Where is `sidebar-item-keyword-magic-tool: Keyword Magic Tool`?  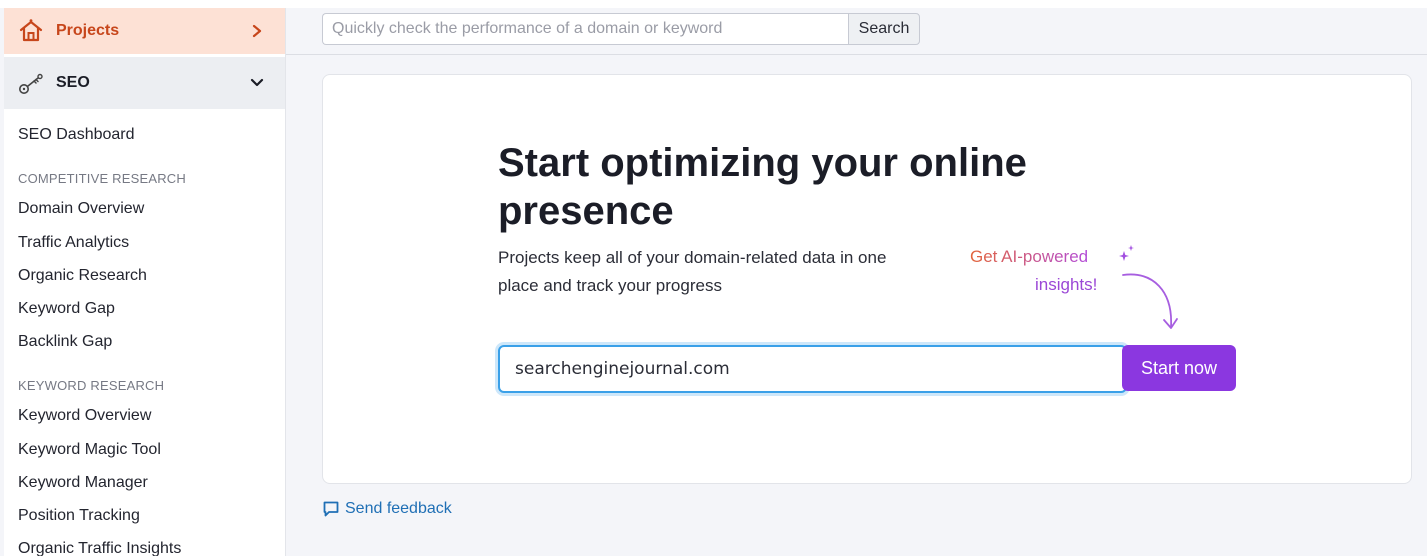 sidebar-item-keyword-magic-tool: Keyword Magic Tool is located at coordinates (89, 450).